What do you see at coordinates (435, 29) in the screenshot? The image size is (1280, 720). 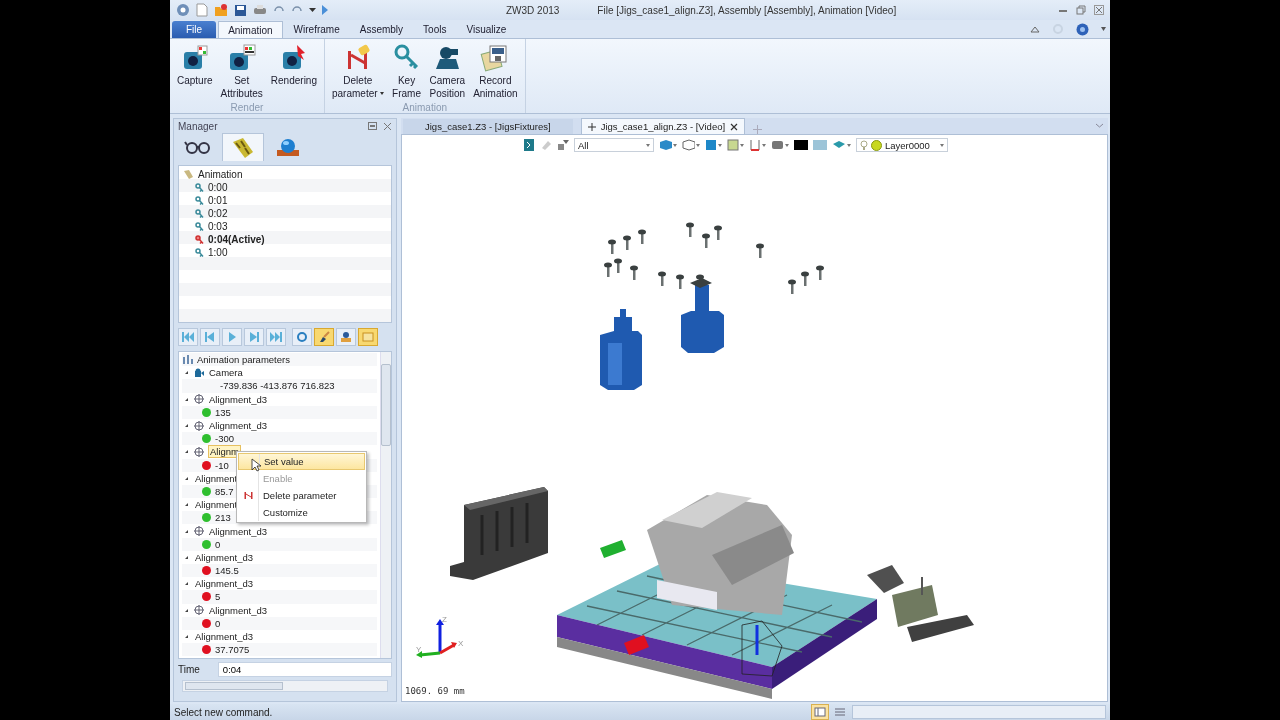 I see `ribbon-tab: Tools` at bounding box center [435, 29].